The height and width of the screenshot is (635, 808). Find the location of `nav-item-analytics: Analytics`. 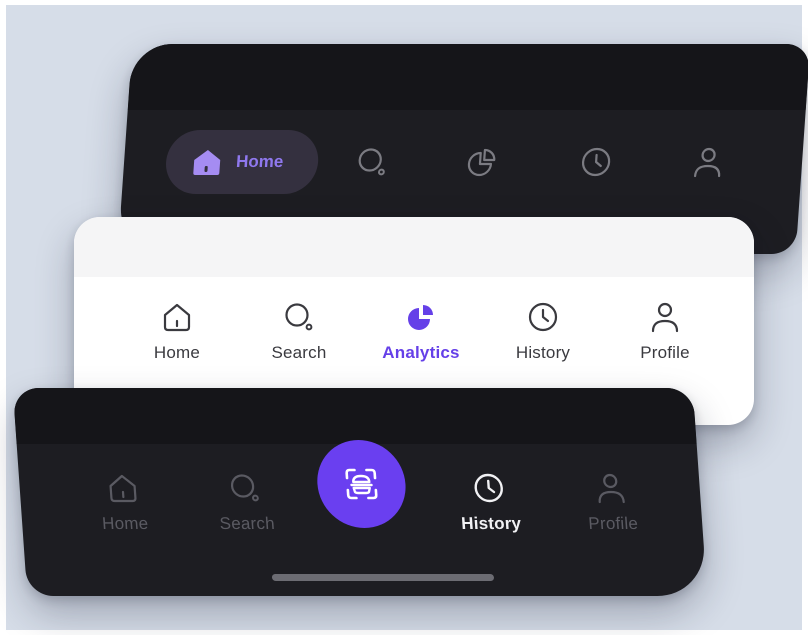

nav-item-analytics: Analytics is located at coordinates (421, 332).